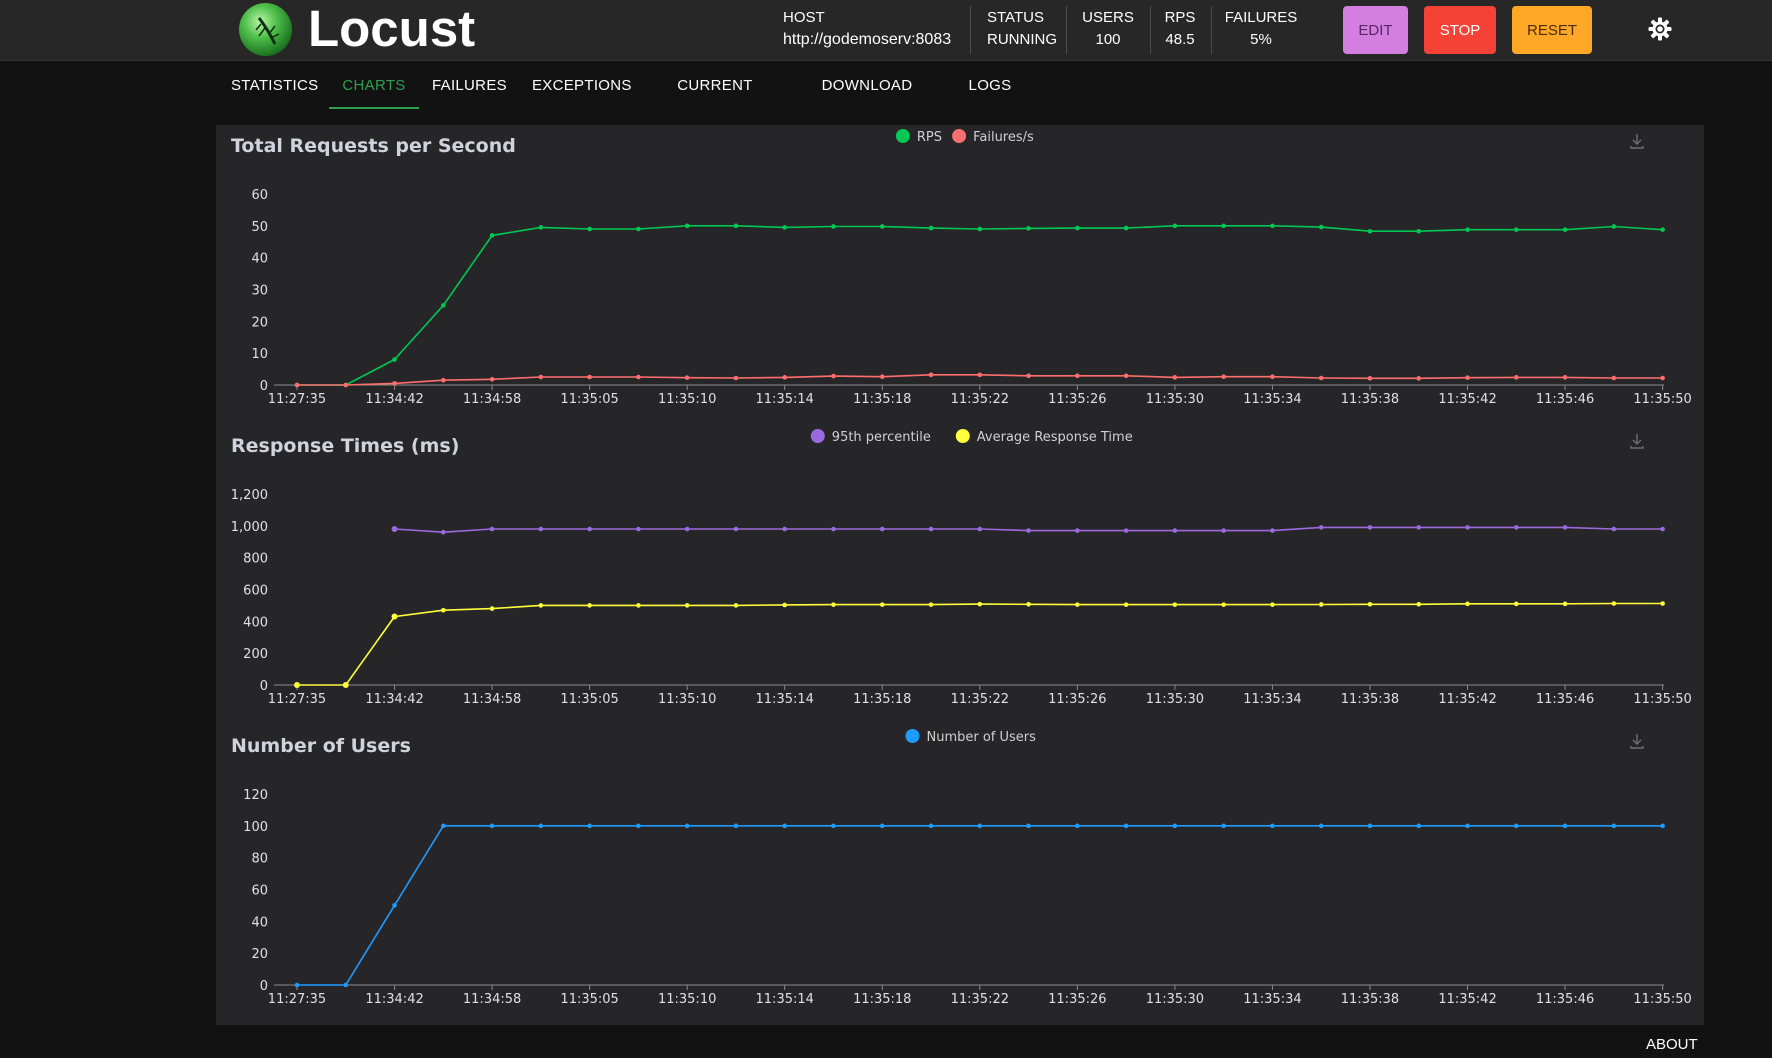 This screenshot has width=1772, height=1058. What do you see at coordinates (1261, 39) in the screenshot?
I see `failures-value: 5%` at bounding box center [1261, 39].